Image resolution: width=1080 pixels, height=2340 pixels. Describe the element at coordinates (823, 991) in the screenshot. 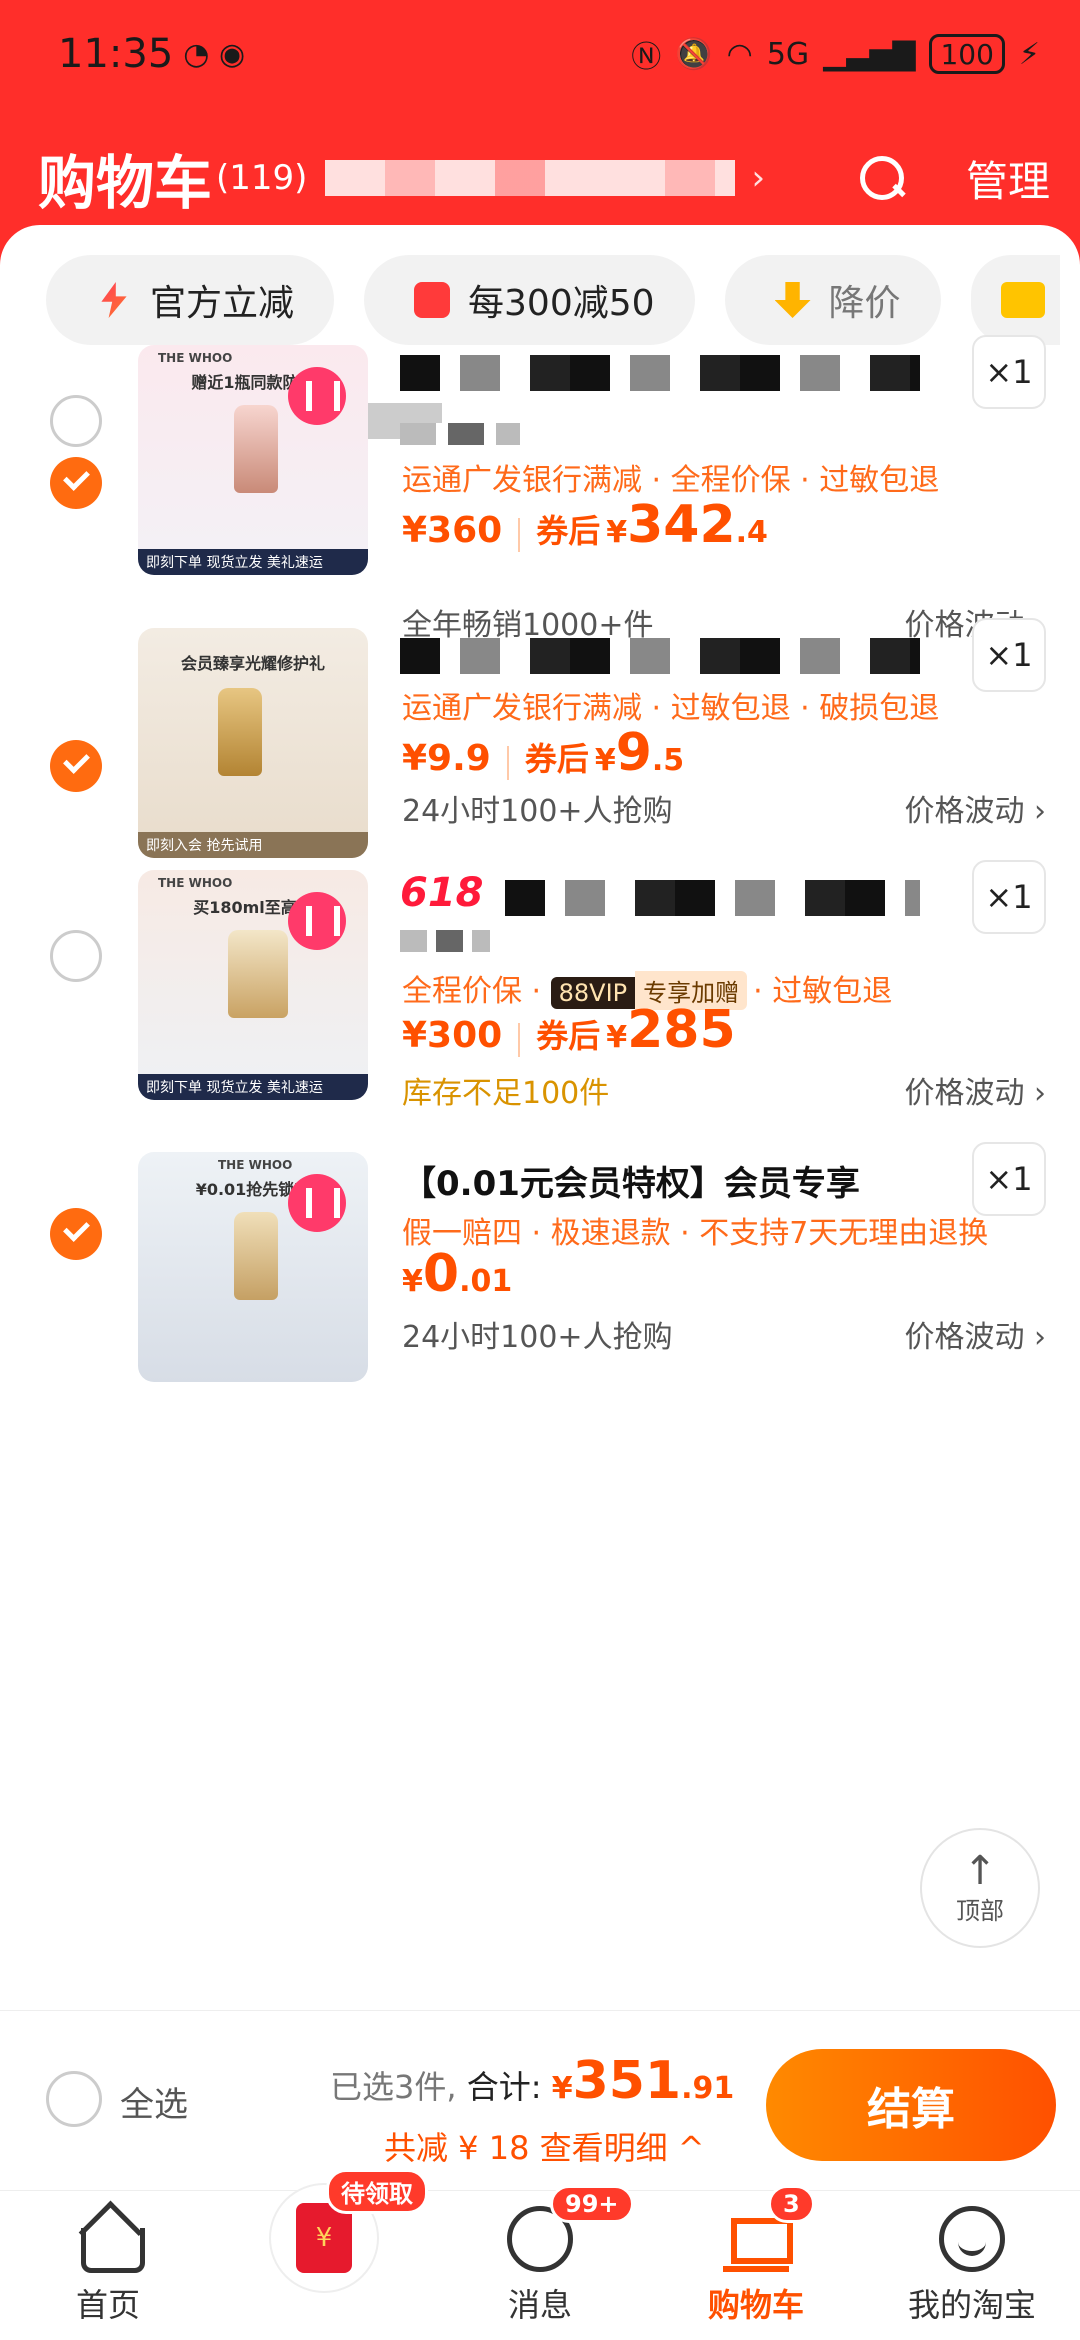

I see `promo-tag-text: · 过敏包退` at that location.